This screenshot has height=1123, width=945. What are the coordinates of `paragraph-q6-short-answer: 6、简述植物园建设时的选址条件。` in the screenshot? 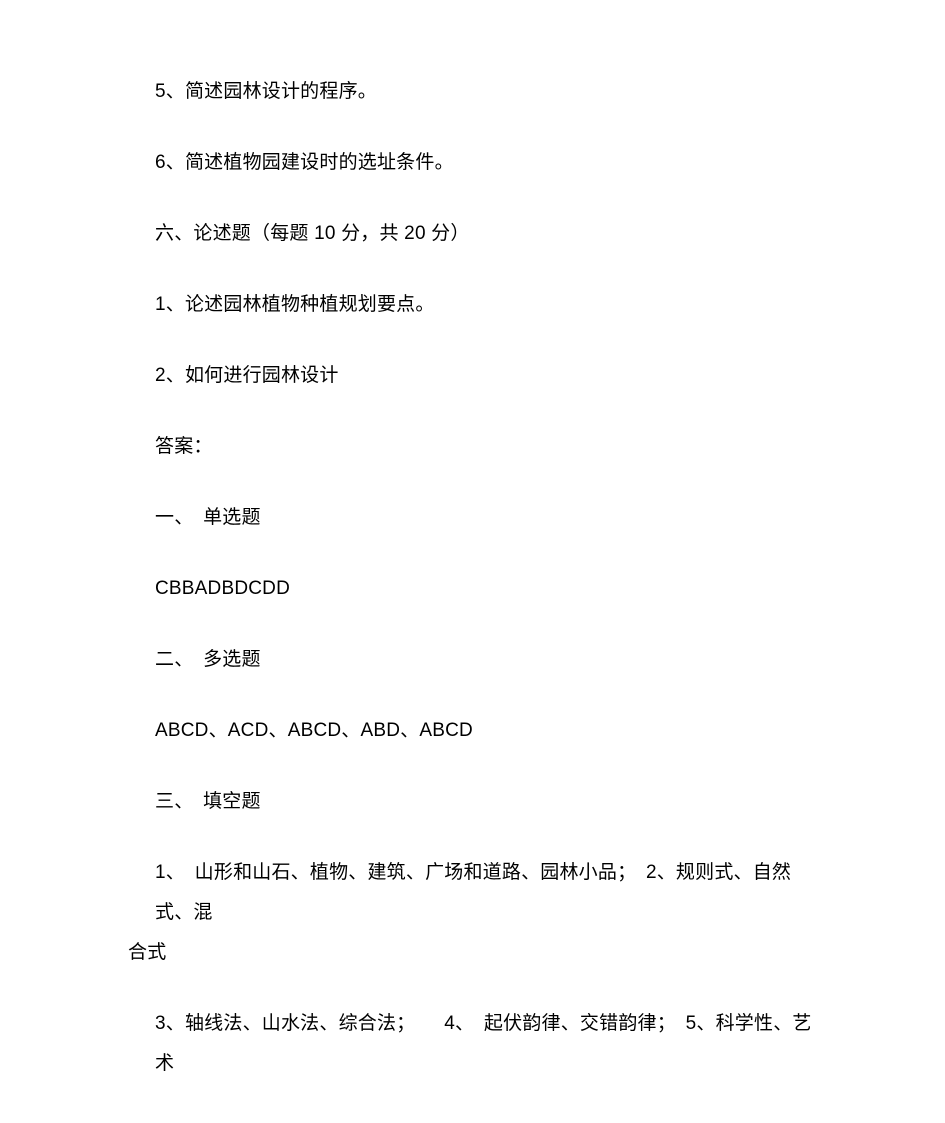 It's located at (304, 162).